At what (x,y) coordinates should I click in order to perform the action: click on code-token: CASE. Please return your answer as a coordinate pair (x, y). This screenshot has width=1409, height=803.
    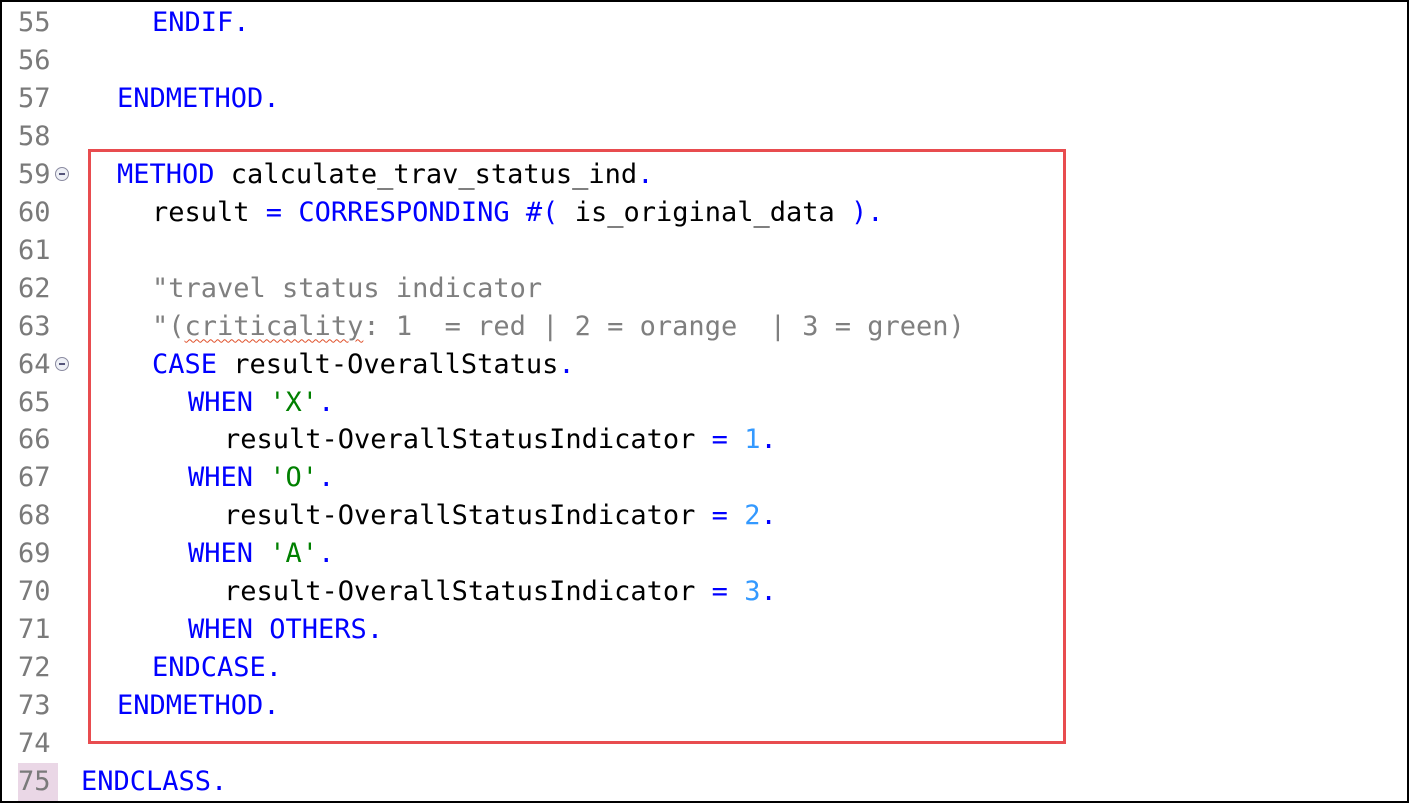
    Looking at the image, I should click on (185, 364).